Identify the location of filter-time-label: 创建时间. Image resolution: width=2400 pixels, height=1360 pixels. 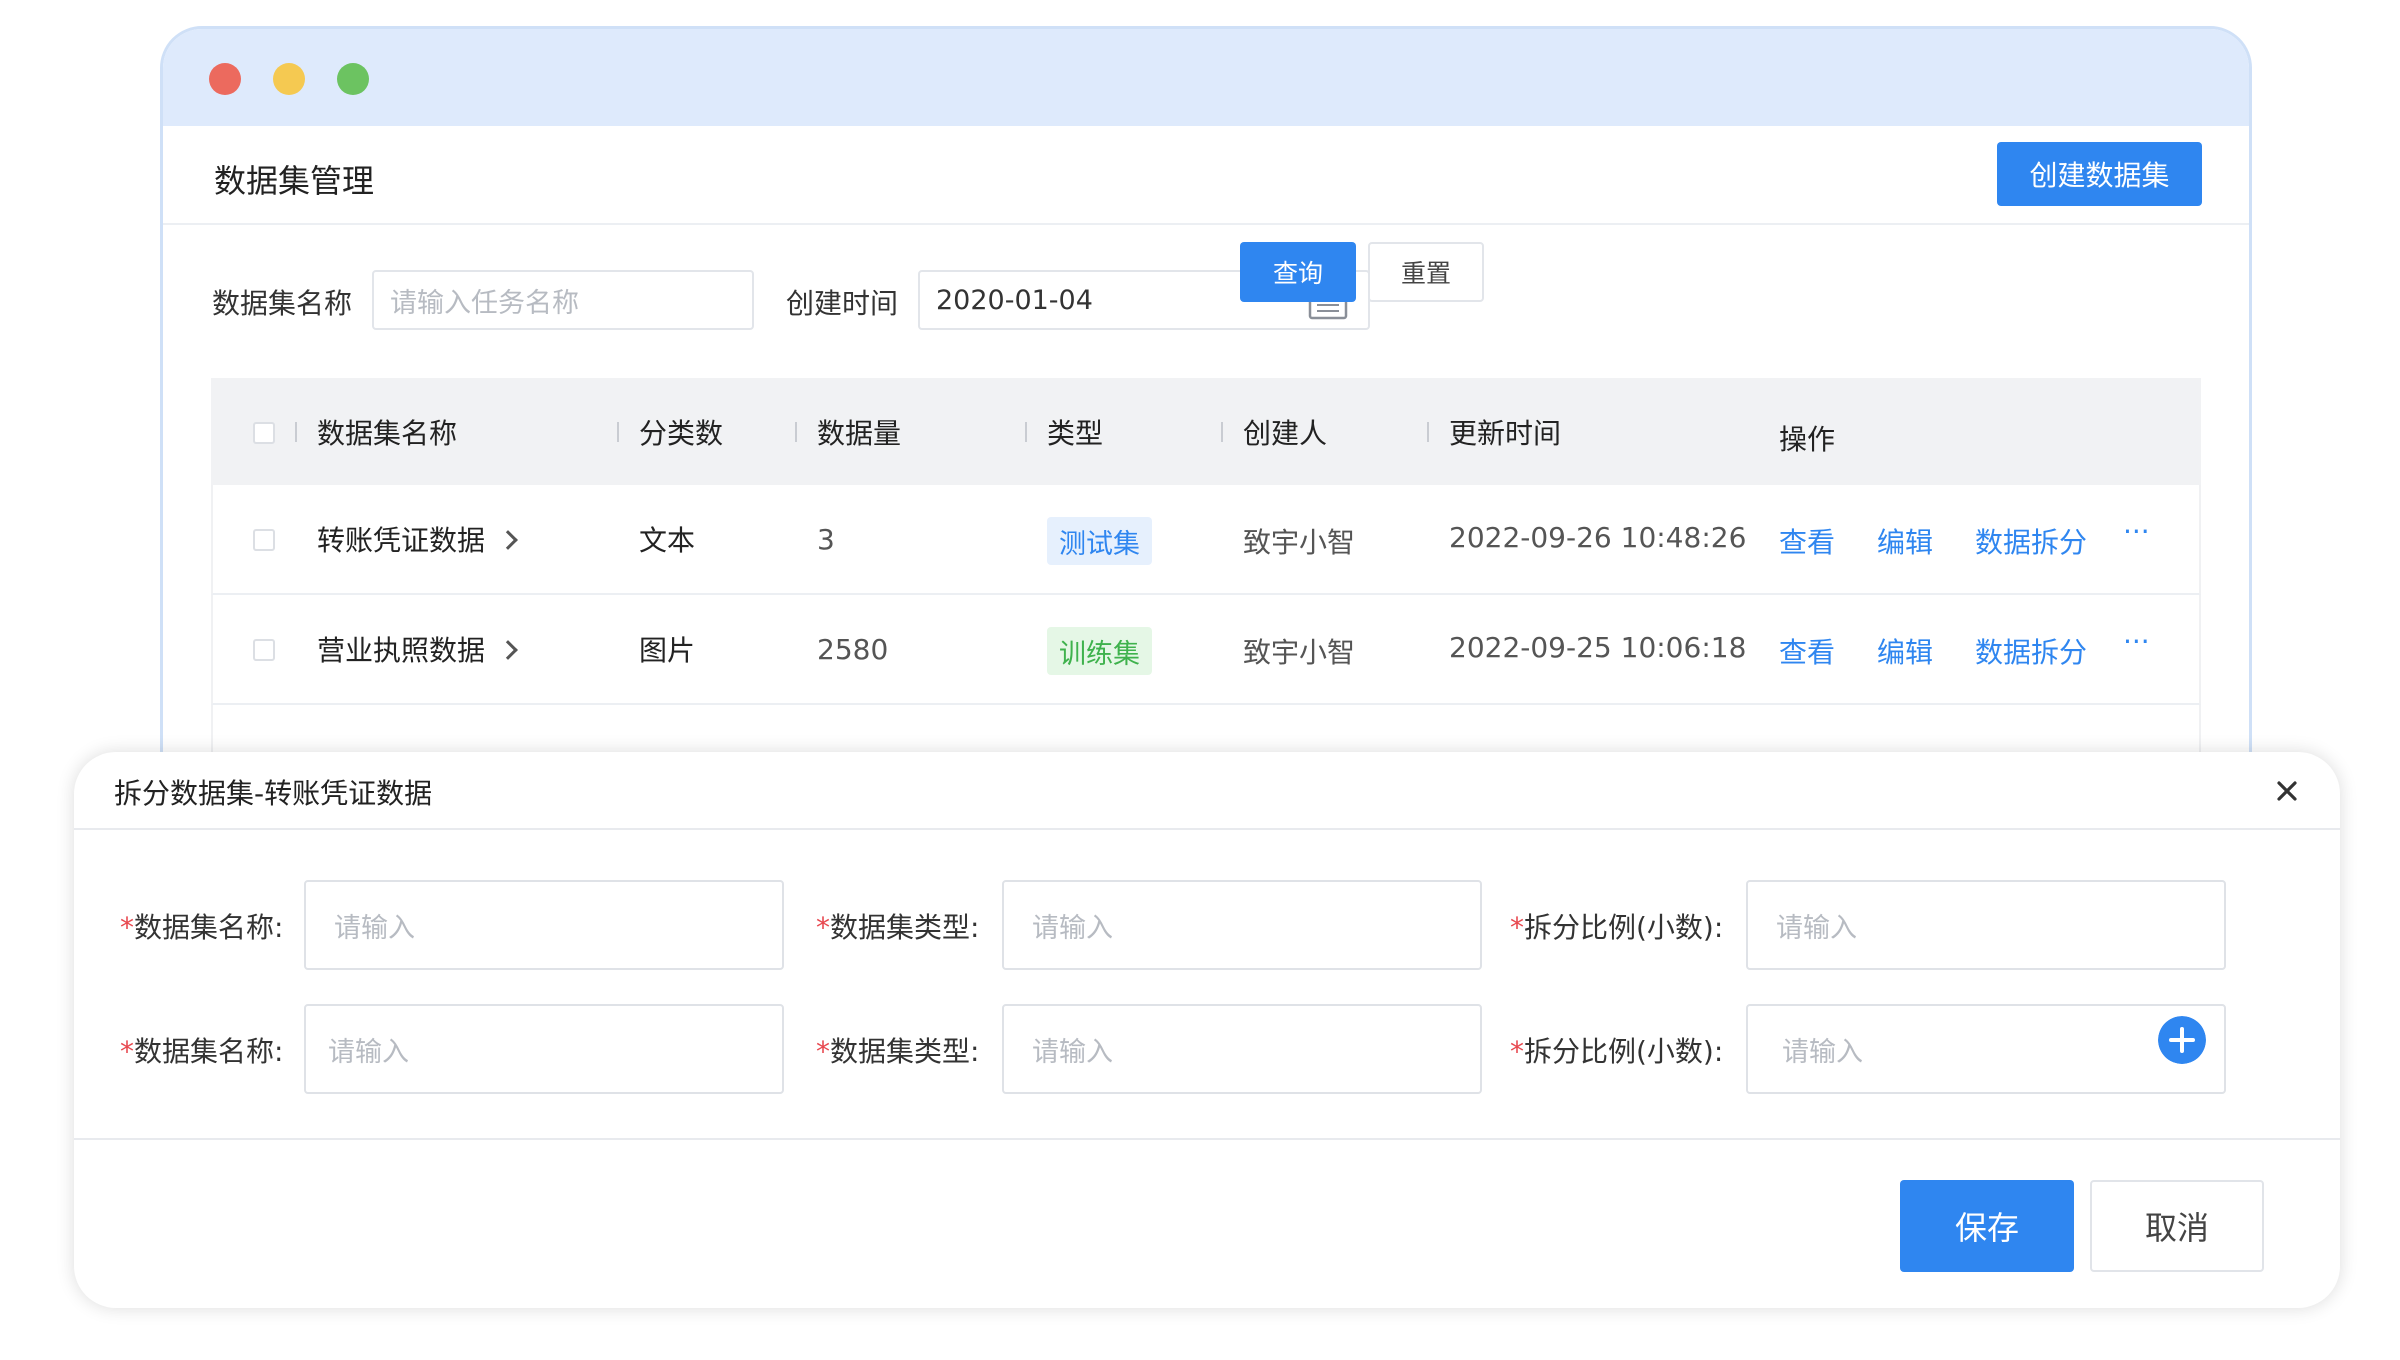
(842, 303).